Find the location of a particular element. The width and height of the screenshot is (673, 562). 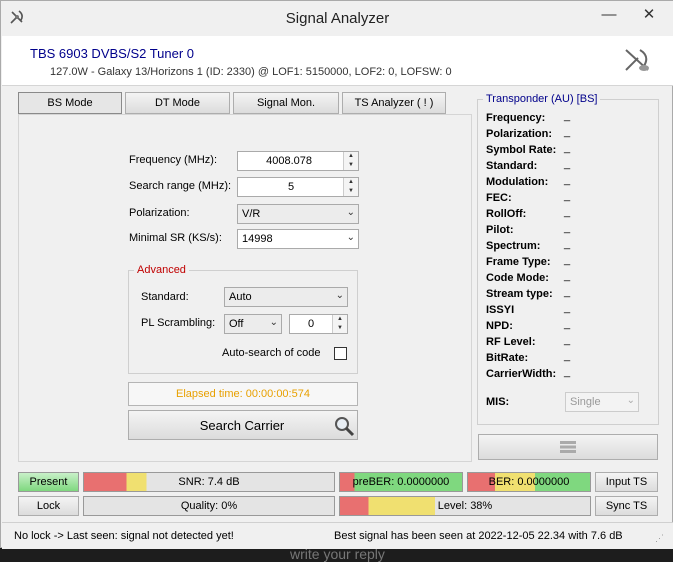

minimal-sr-value: 14998 is located at coordinates (257, 239).